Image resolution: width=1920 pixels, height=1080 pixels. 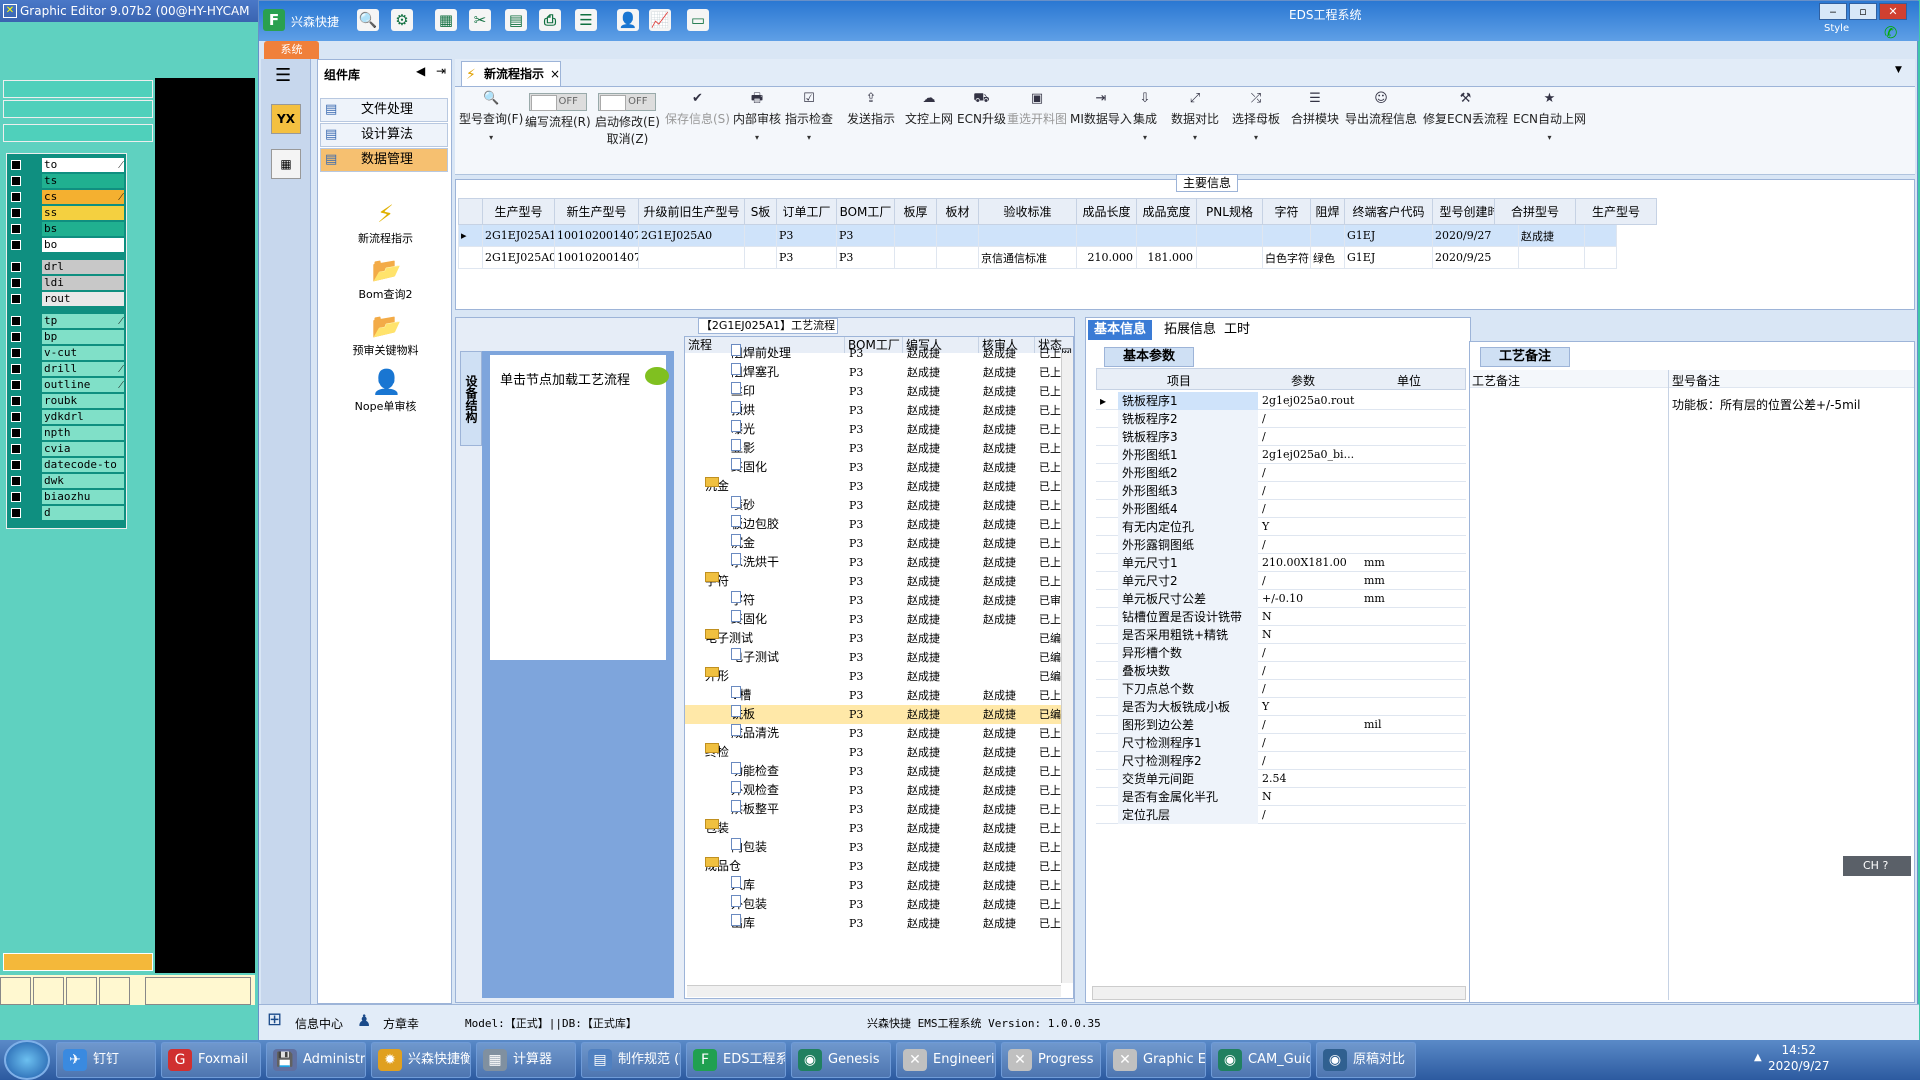 I want to click on layer-row: cs ⁄, so click(x=67, y=197).